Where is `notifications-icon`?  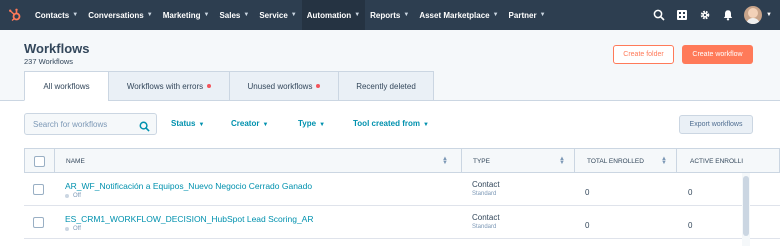
notifications-icon is located at coordinates (728, 15).